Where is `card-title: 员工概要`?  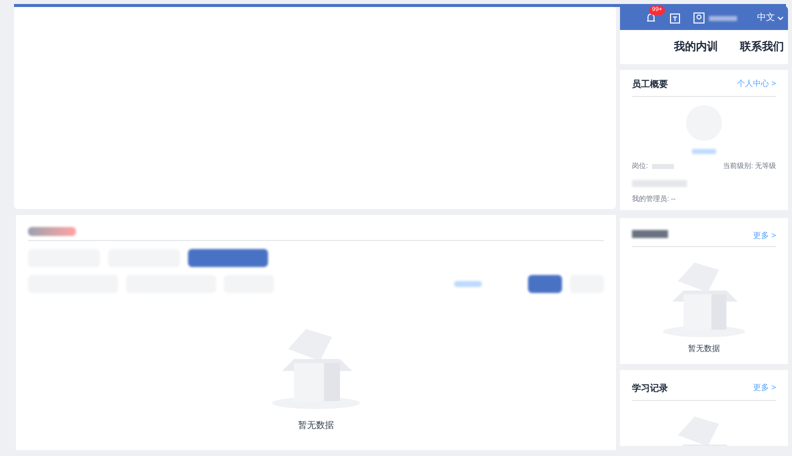
card-title: 员工概要 is located at coordinates (650, 84).